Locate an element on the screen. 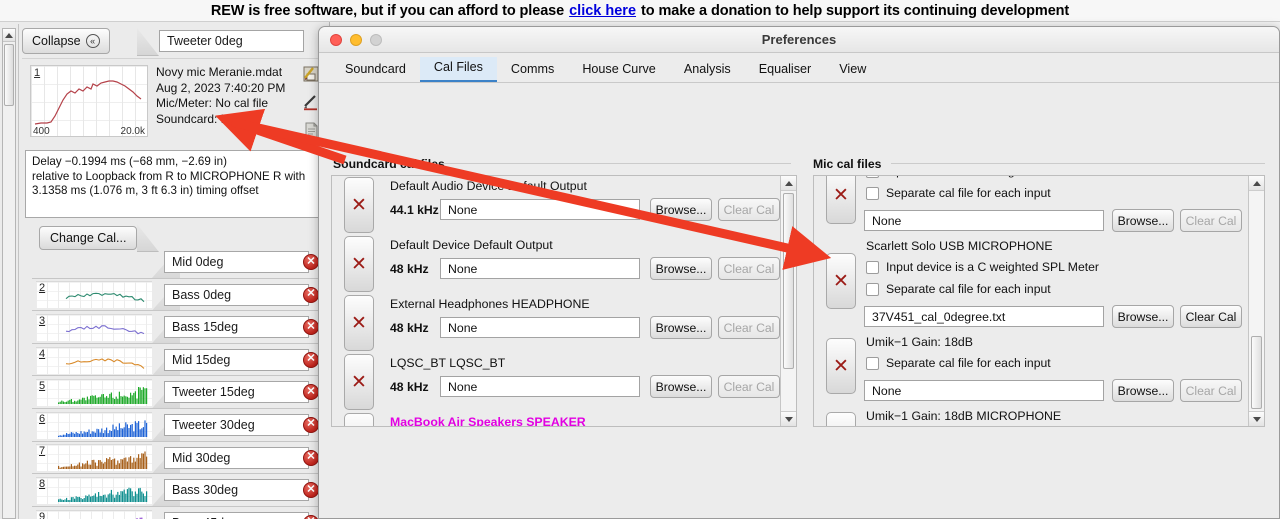 This screenshot has width=1280, height=519. soundcard-scroll-thumb is located at coordinates (788, 281).